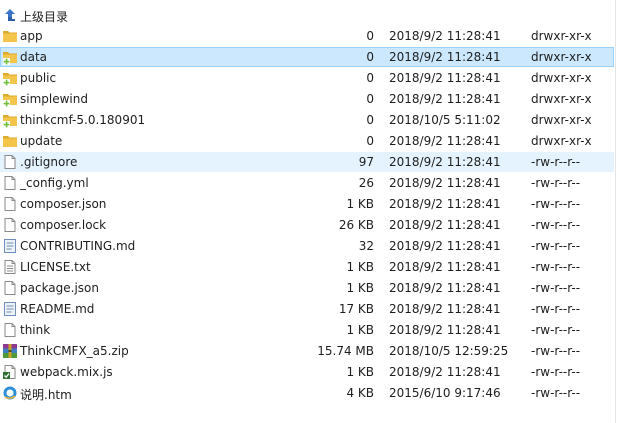 This screenshot has height=423, width=622. Describe the element at coordinates (307, 99) in the screenshot. I see `file-row: simplewind 0 2018/9/2 11:28:41 drwxr-xr-x` at that location.